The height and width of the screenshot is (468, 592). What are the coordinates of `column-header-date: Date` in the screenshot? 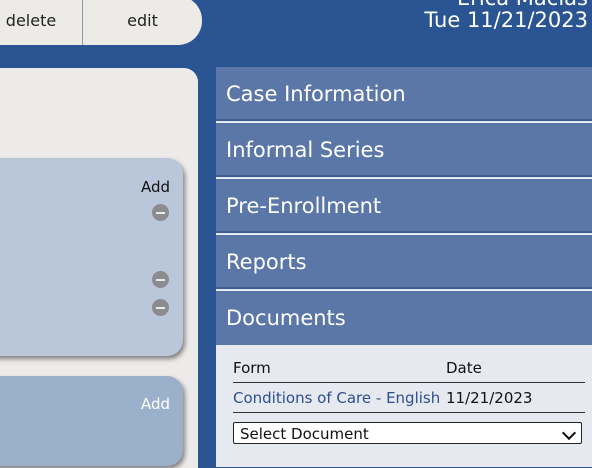 It's located at (464, 368).